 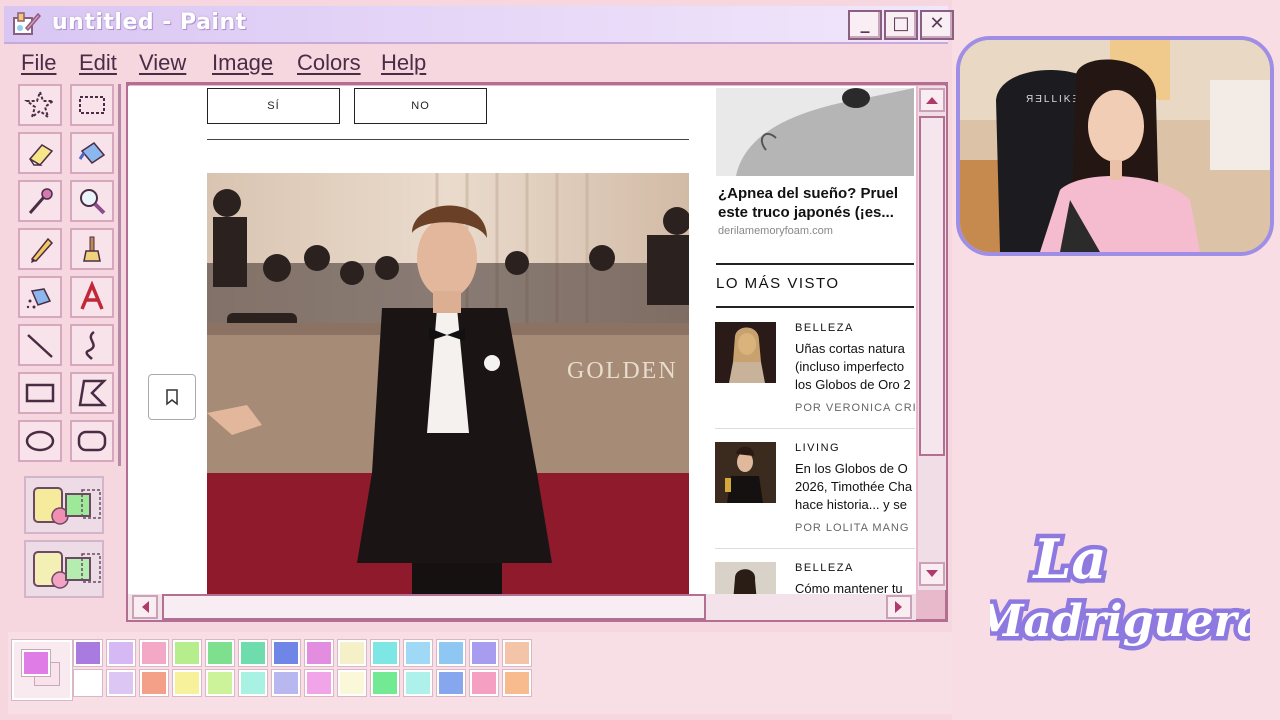 I want to click on scroll-right-button, so click(x=899, y=607).